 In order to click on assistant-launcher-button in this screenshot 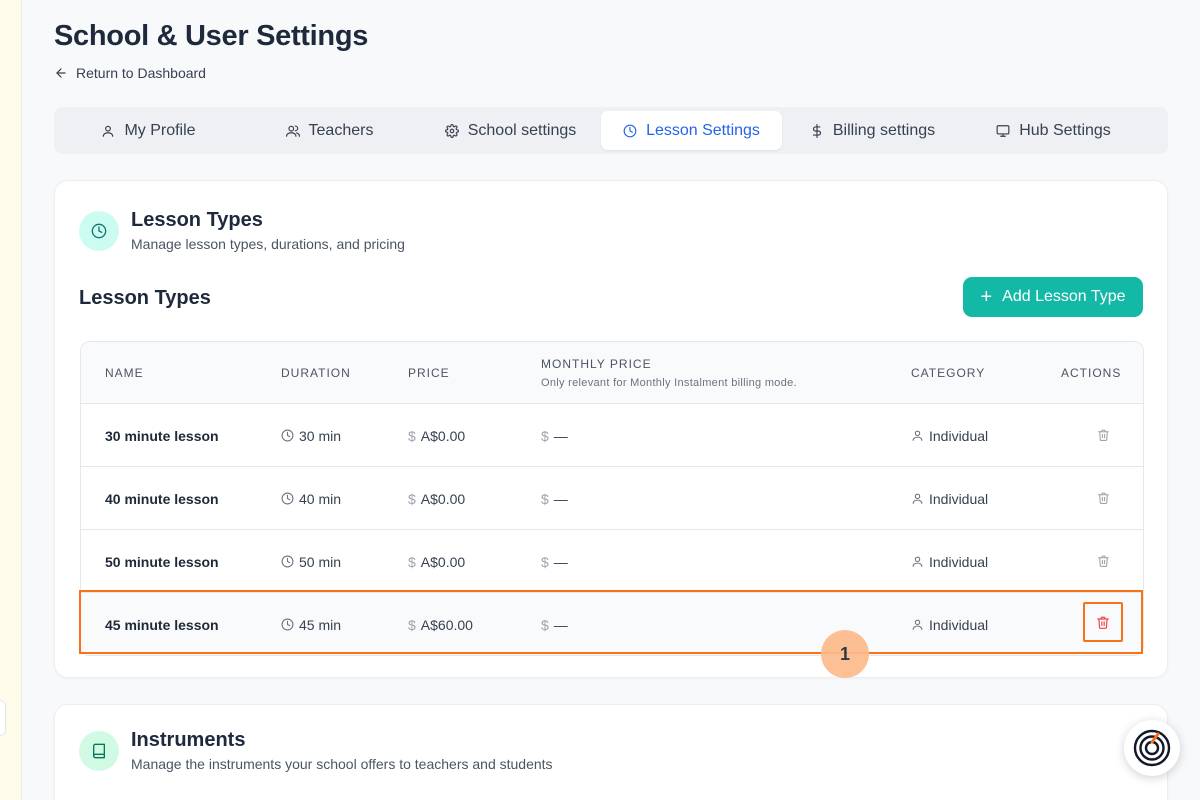, I will do `click(1152, 748)`.